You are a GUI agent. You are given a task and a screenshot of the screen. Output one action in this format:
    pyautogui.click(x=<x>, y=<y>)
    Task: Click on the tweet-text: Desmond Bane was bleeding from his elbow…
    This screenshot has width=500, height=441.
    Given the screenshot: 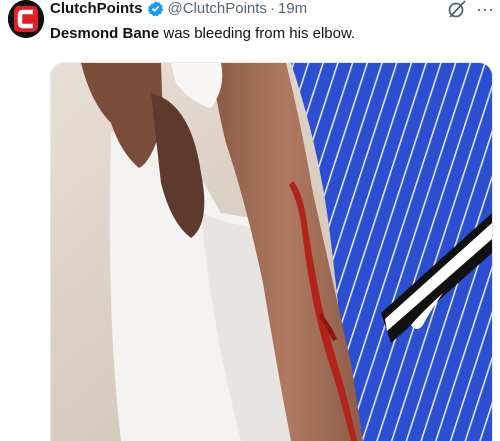 What is the action you would take?
    pyautogui.click(x=202, y=33)
    